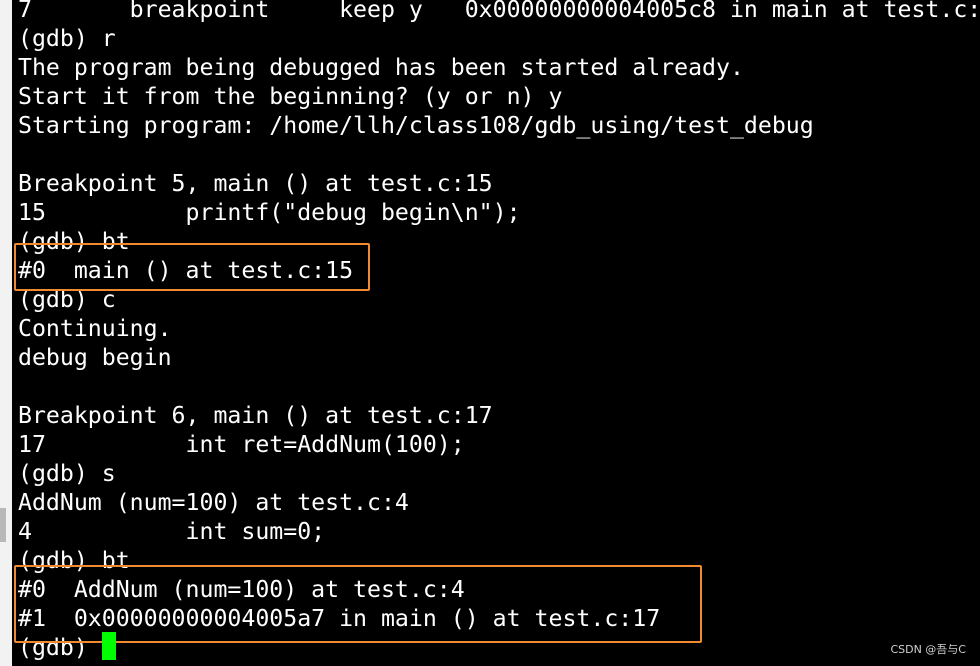  Describe the element at coordinates (3, 525) in the screenshot. I see `scroll-marker` at that location.